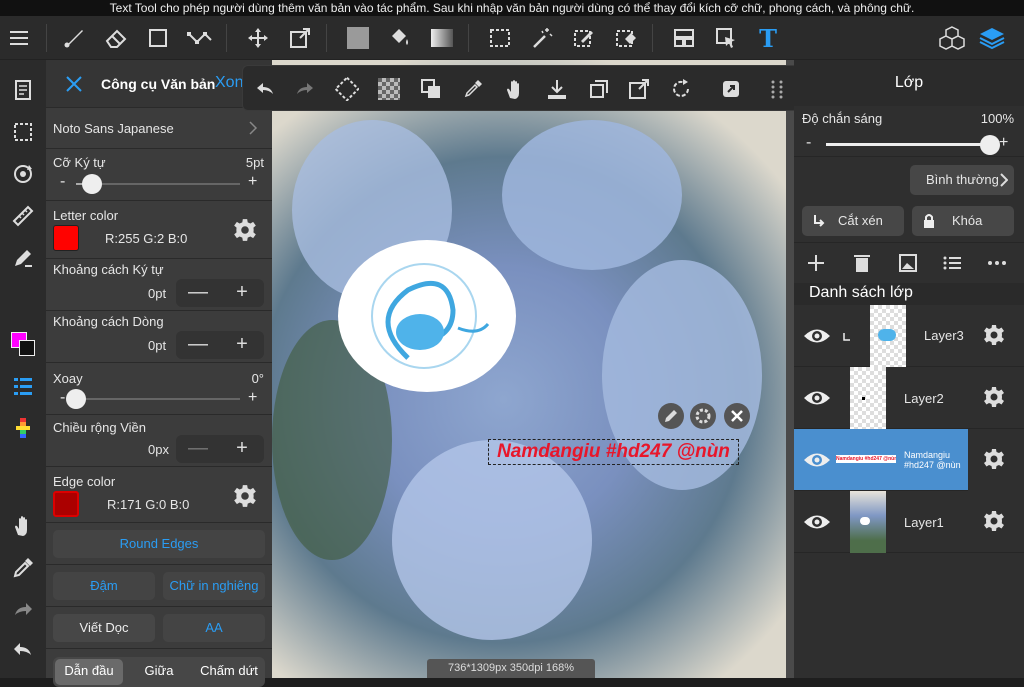 The width and height of the screenshot is (1024, 687). I want to click on trash-icon, so click(862, 265).